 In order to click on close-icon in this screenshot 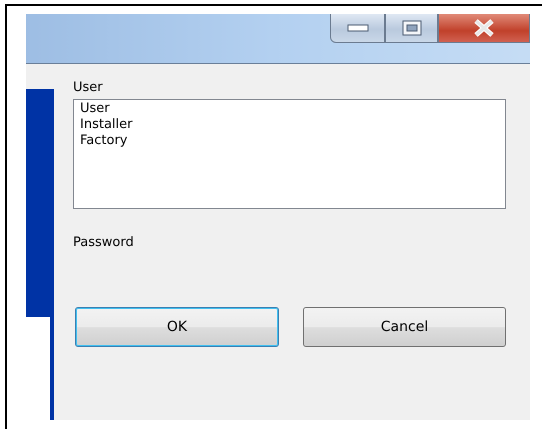, I will do `click(484, 28)`.